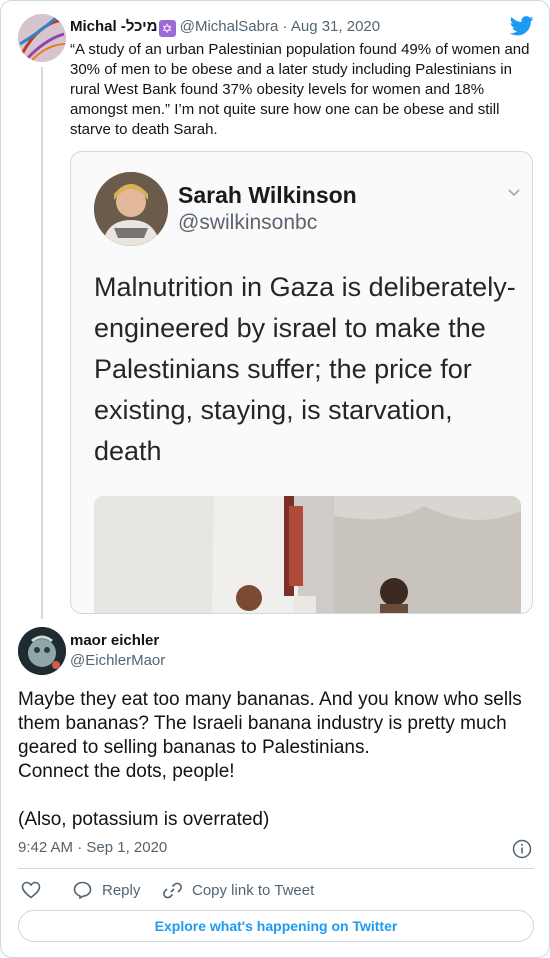  Describe the element at coordinates (522, 26) in the screenshot. I see `twitter-bird-icon` at that location.